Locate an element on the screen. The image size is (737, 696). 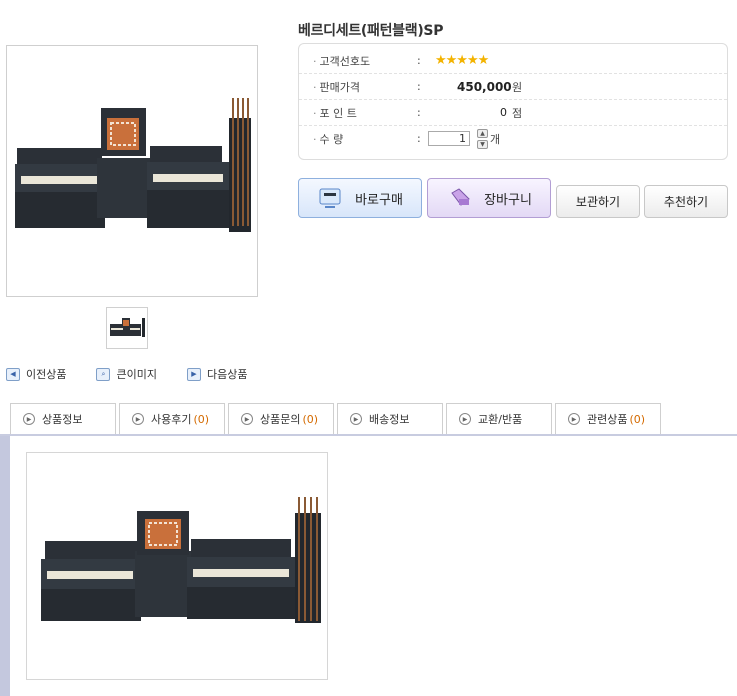
price-row: 판매가격 : 450,000 원 is located at coordinates (513, 87).